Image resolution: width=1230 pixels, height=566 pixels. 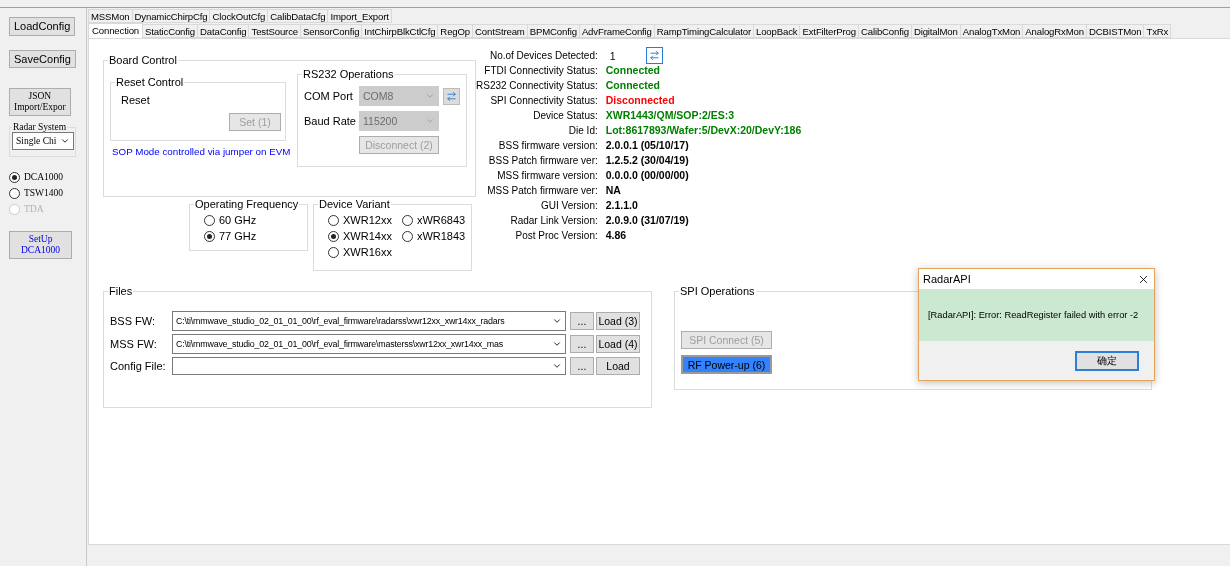 What do you see at coordinates (553, 221) in the screenshot?
I see `info-label: Radar Link Version:` at bounding box center [553, 221].